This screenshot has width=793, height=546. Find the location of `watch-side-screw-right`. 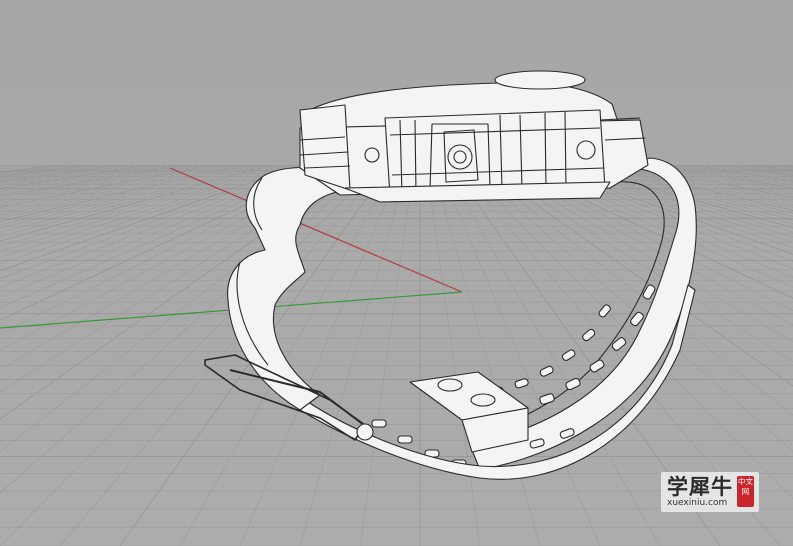

watch-side-screw-right is located at coordinates (586, 150).